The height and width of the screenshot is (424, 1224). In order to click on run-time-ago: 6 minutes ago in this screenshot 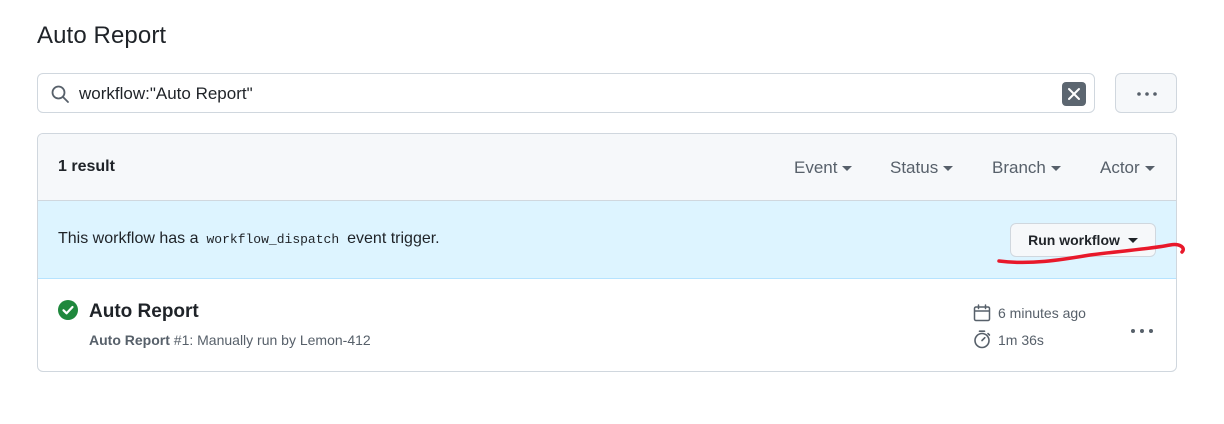, I will do `click(1029, 313)`.